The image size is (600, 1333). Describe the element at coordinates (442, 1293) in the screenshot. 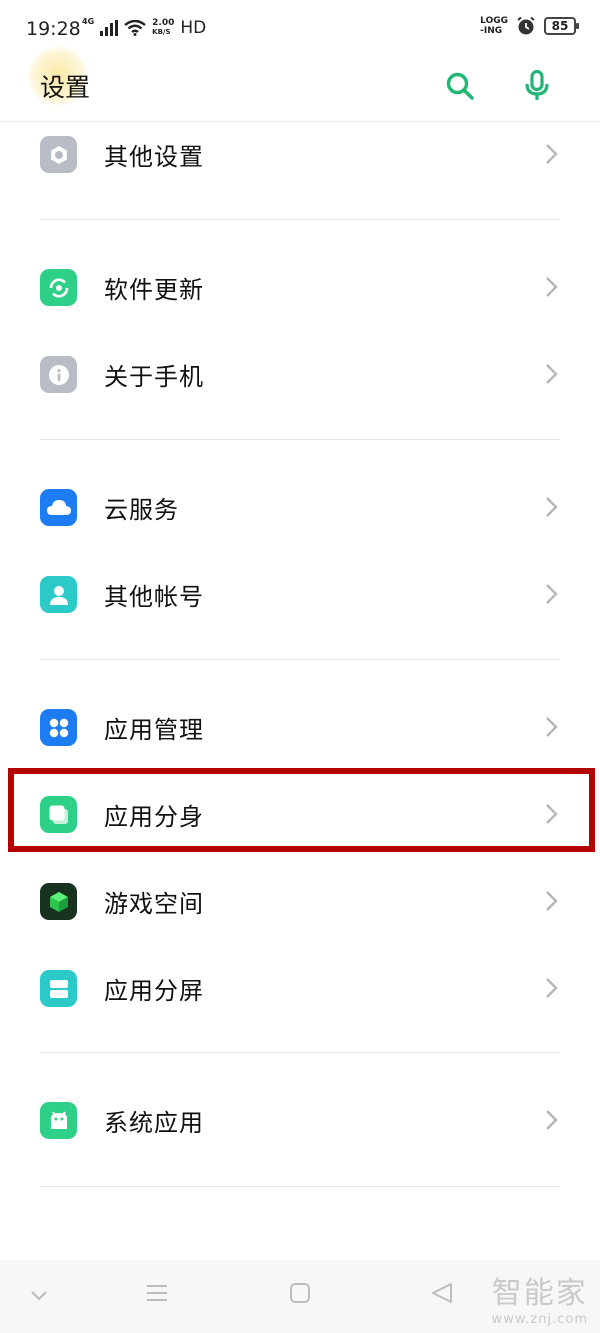

I see `back-icon` at that location.